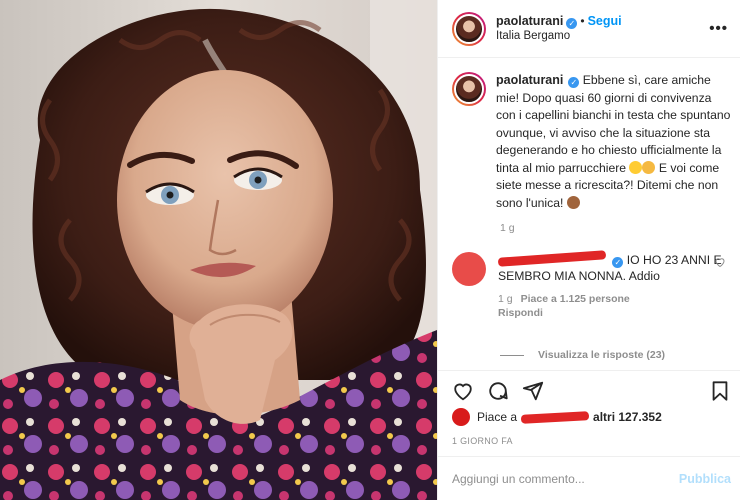 Image resolution: width=740 pixels, height=500 pixels. I want to click on likes-prefix: Piace a, so click(497, 417).